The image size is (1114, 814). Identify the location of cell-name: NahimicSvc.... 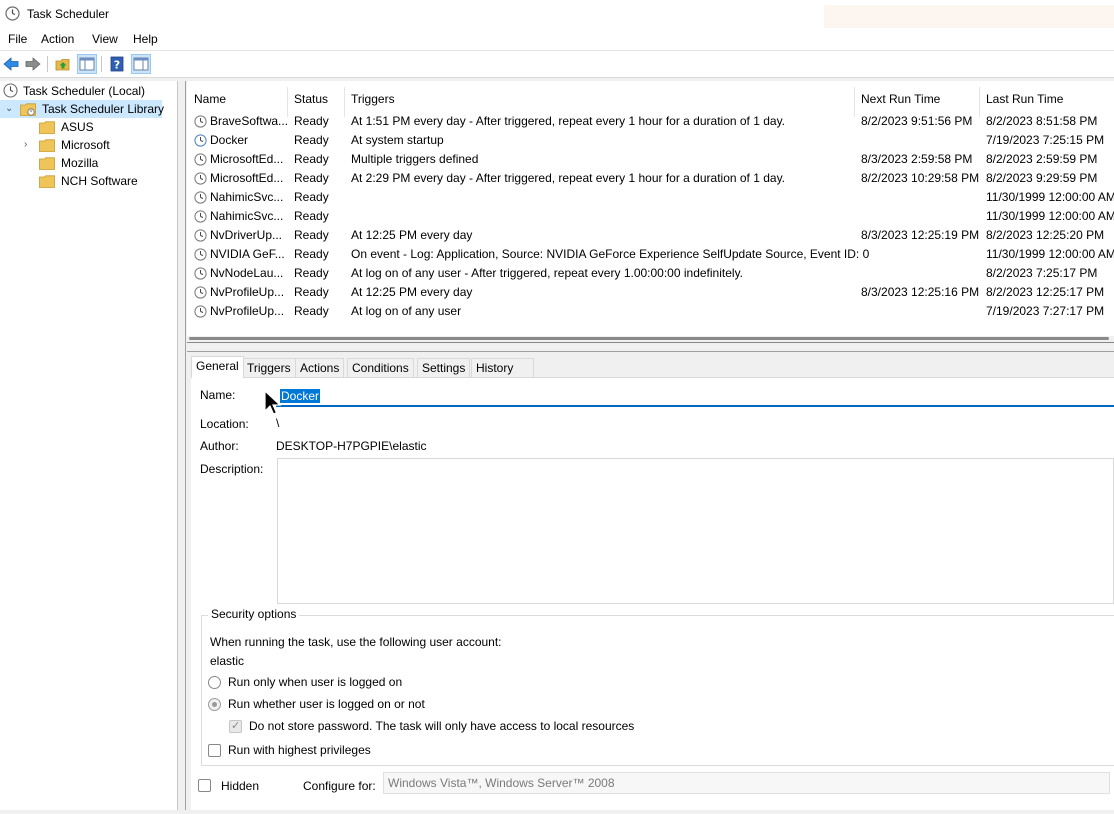
(247, 216).